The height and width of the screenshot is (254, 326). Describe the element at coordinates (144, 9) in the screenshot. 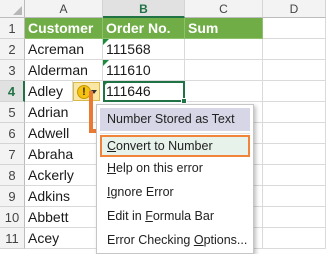

I see `column-header-b: B` at that location.